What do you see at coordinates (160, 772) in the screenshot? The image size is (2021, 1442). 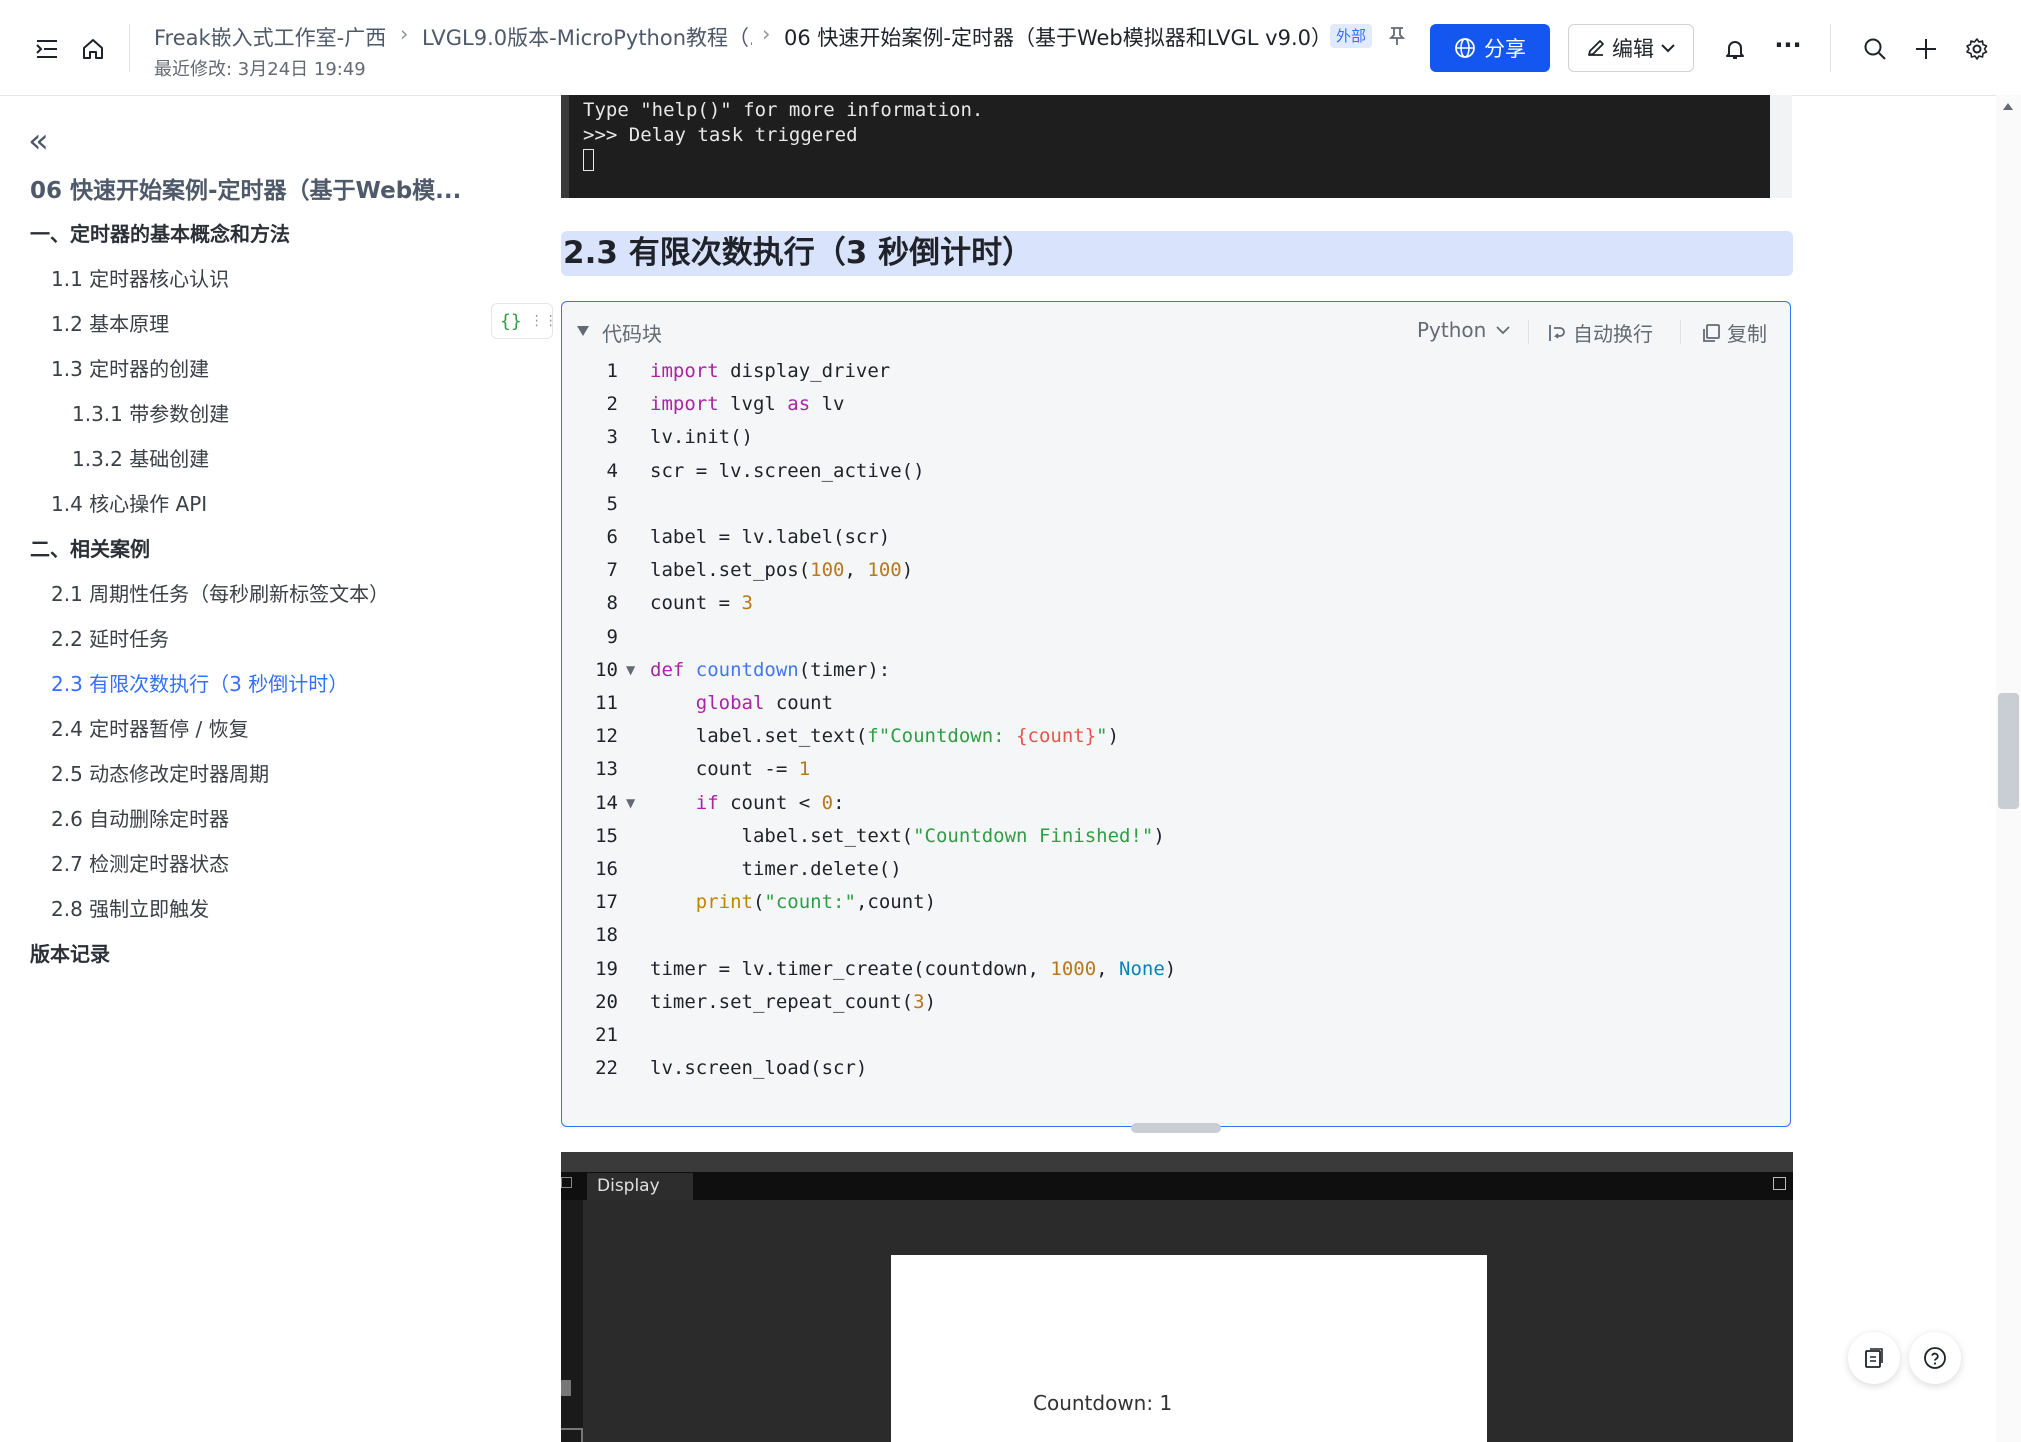 I see `toc-item: 2.5 动态修改定时器周期` at bounding box center [160, 772].